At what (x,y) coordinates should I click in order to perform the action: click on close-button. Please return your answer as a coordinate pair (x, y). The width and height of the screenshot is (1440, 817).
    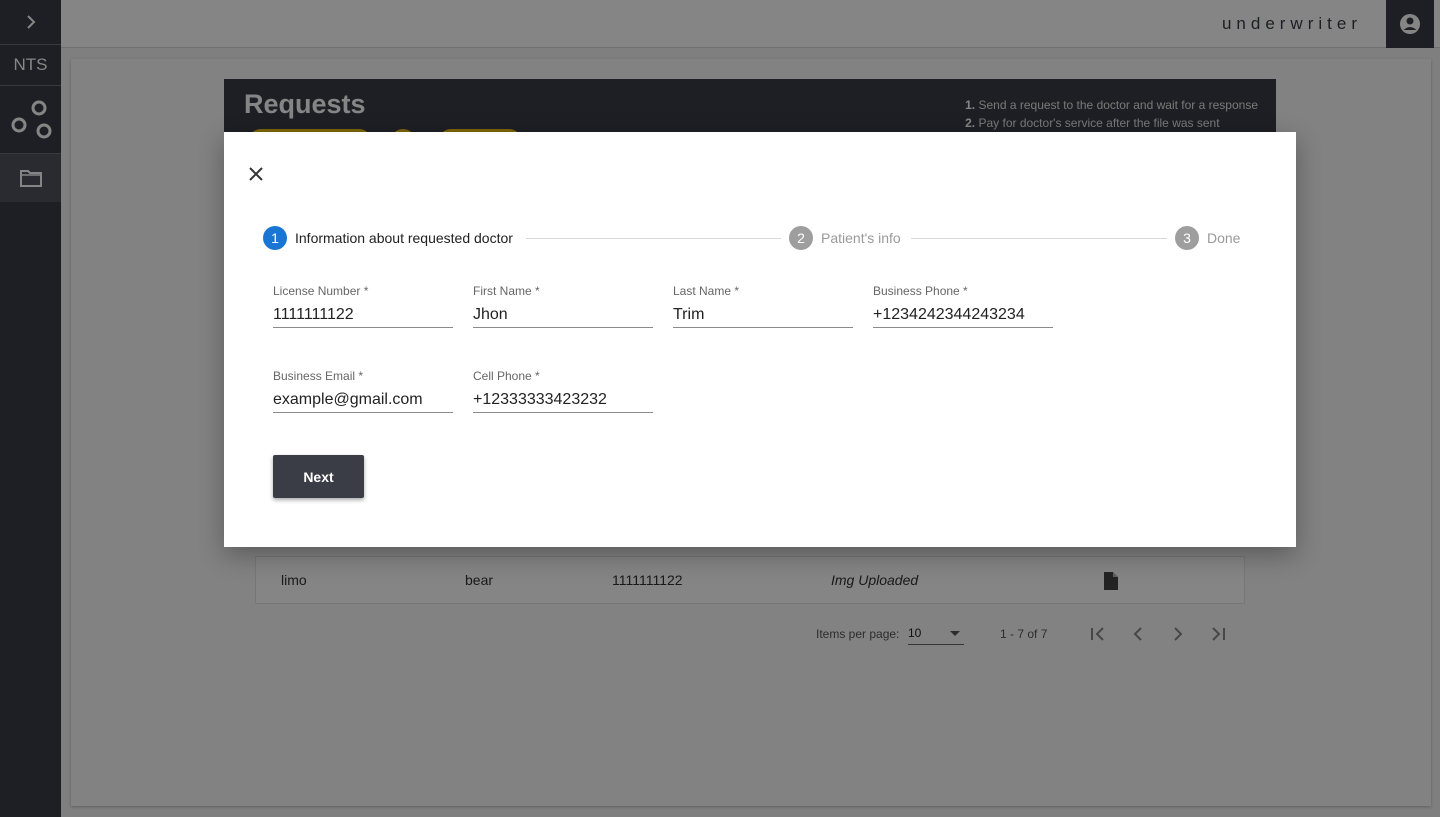
    Looking at the image, I should click on (256, 174).